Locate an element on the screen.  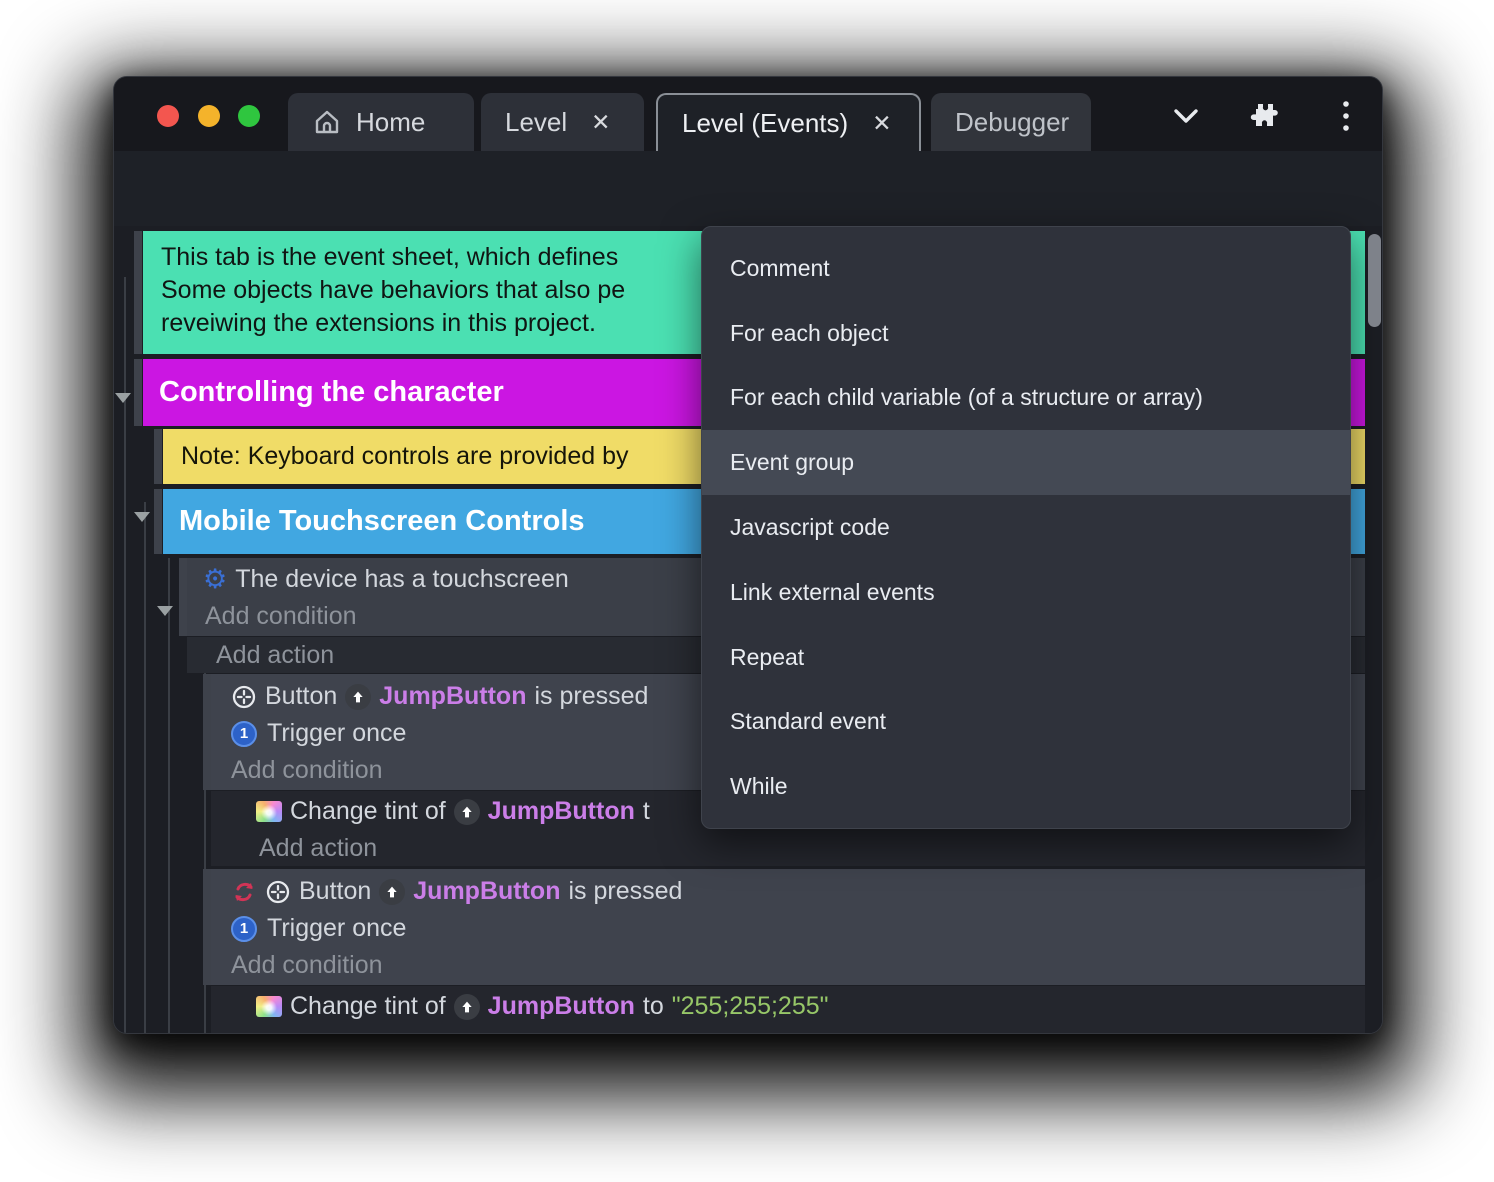
menu-item-repeat: Repeat is located at coordinates (1026, 657).